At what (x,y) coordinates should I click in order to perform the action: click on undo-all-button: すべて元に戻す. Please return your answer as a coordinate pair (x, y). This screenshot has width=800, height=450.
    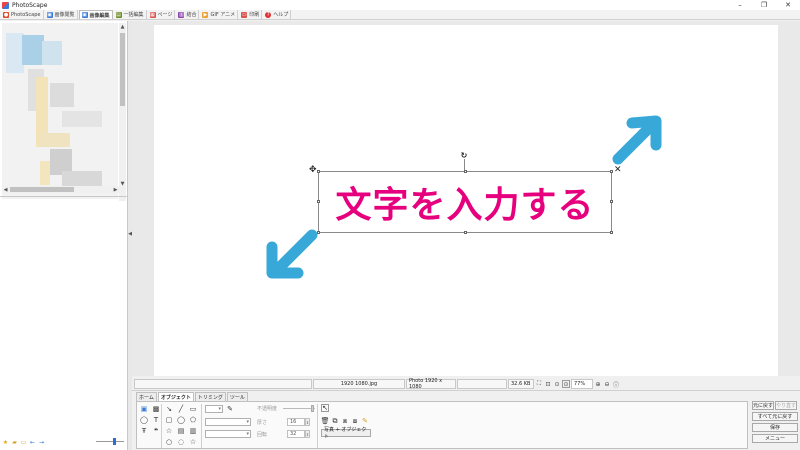
    Looking at the image, I should click on (775, 416).